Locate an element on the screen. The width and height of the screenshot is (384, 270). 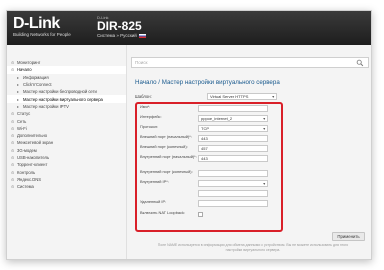
sidebar-item-label: Торрент-клиент is located at coordinates (32, 165).